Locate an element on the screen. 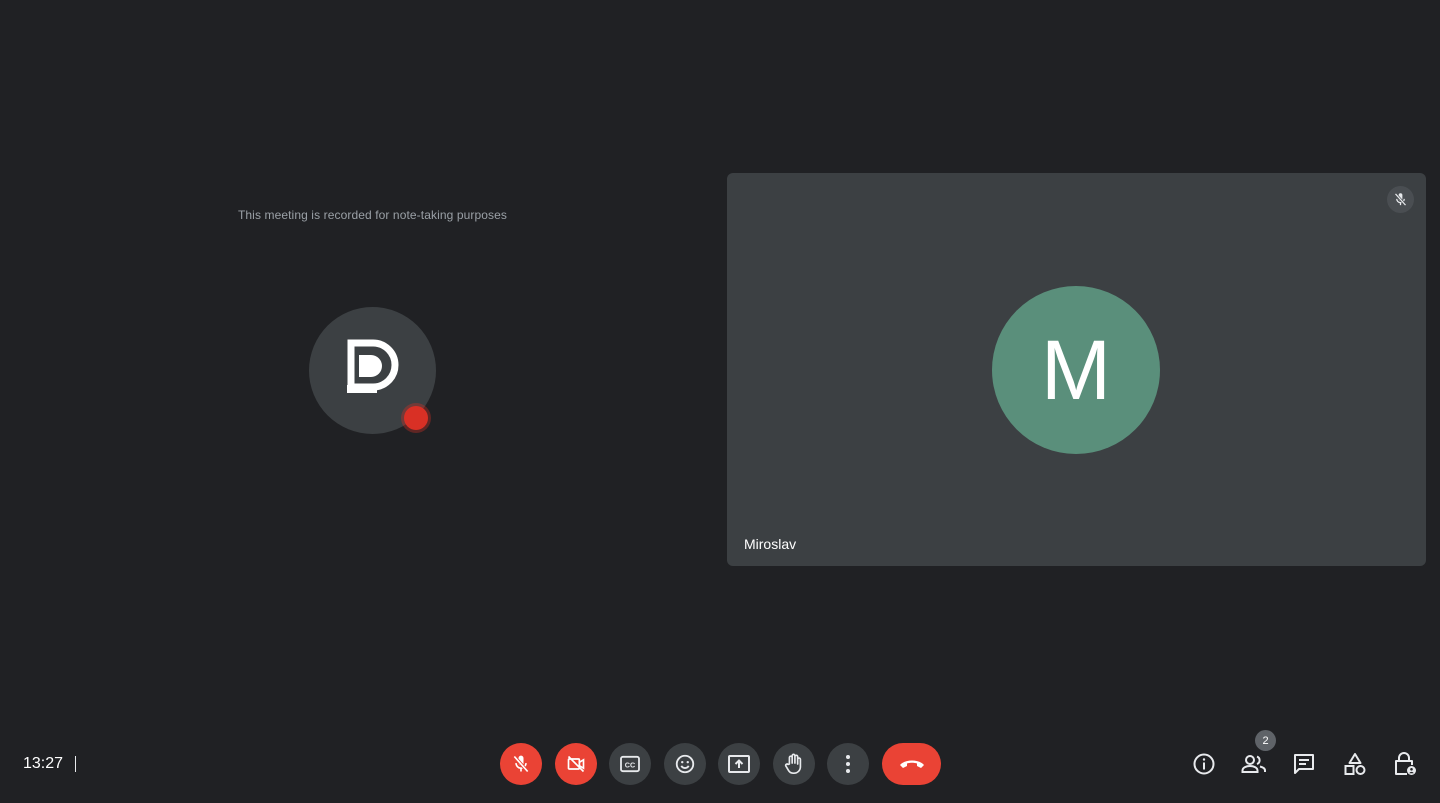 The height and width of the screenshot is (803, 1440). activities-button is located at coordinates (1355, 764).